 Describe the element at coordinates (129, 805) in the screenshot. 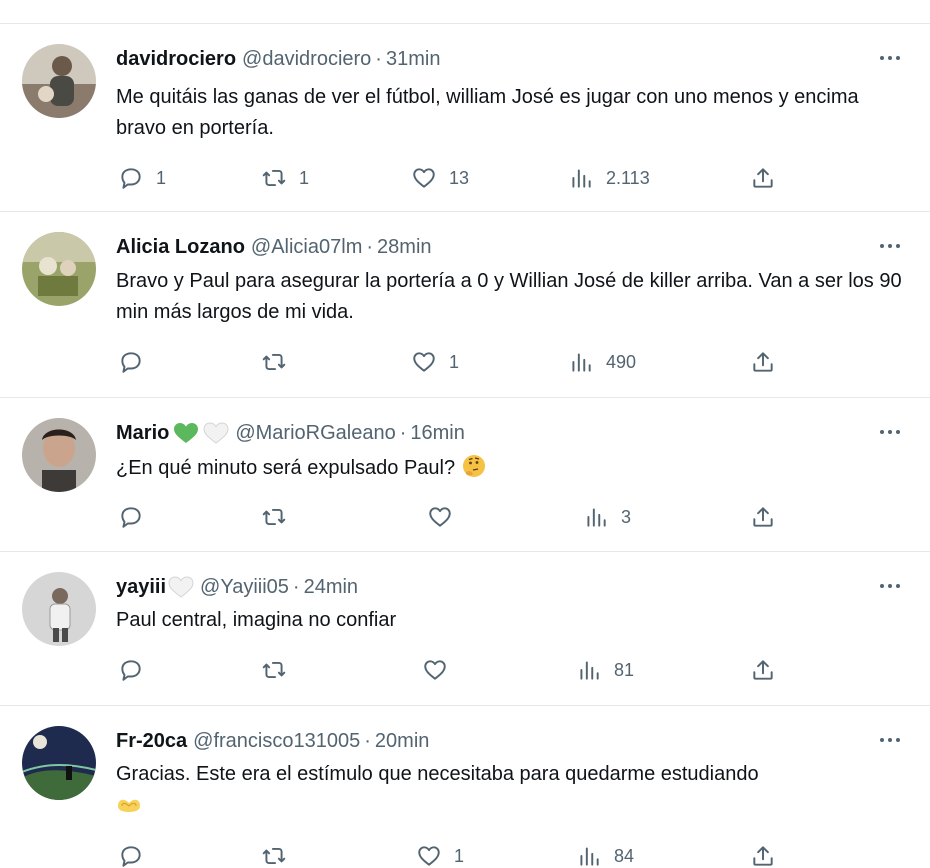

I see `heart-hands-icon` at that location.